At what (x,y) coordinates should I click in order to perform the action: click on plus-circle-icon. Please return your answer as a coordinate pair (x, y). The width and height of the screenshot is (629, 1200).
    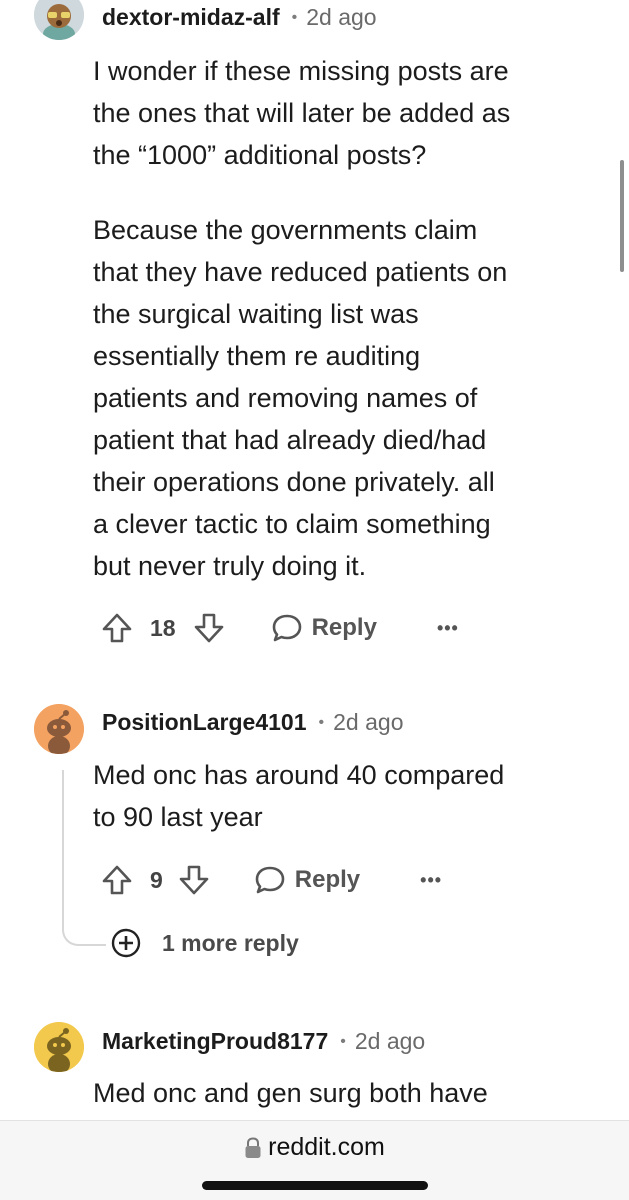
    Looking at the image, I should click on (126, 943).